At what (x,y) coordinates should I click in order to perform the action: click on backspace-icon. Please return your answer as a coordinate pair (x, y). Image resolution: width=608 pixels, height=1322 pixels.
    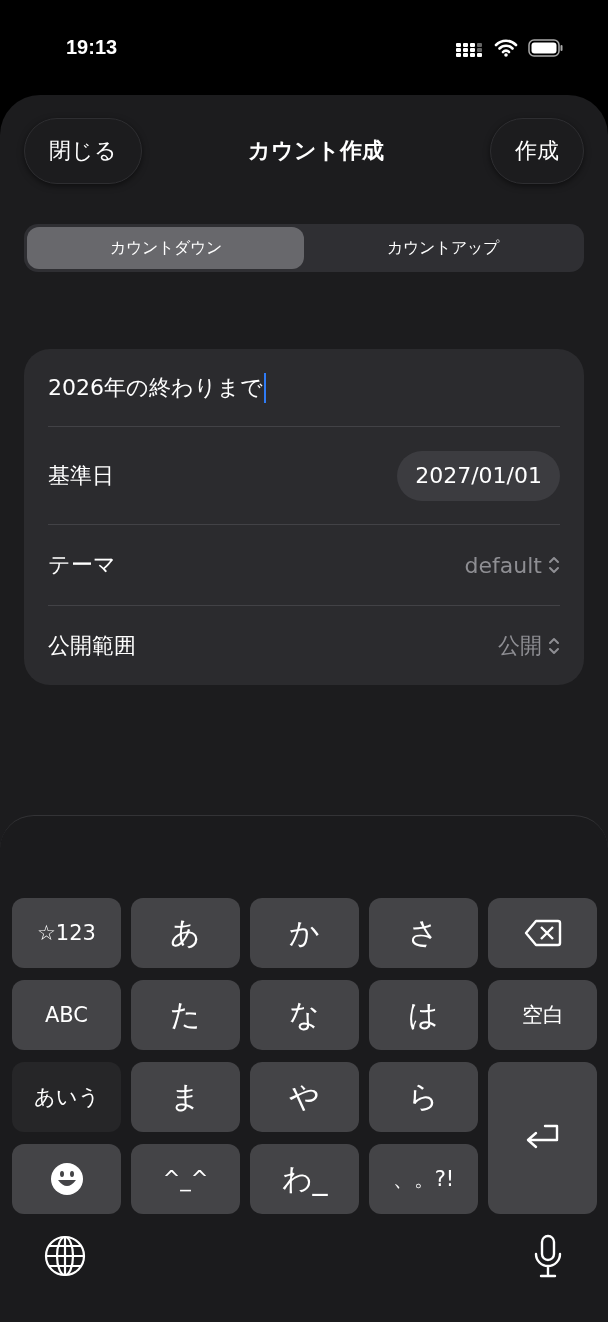
    Looking at the image, I should click on (542, 933).